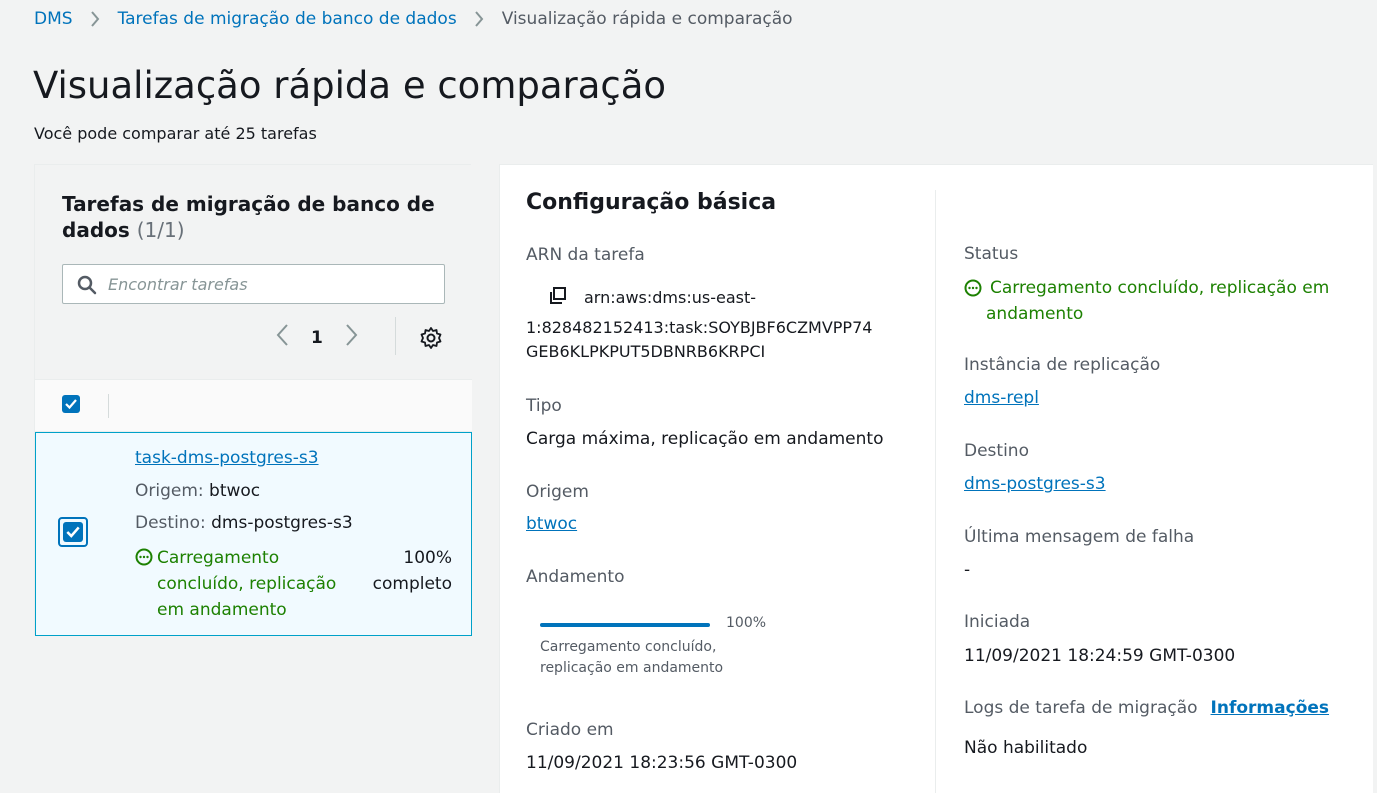  What do you see at coordinates (287, 19) in the screenshot?
I see `breadcrumb-link-tasks: Tarefas de migração de banco de dados` at bounding box center [287, 19].